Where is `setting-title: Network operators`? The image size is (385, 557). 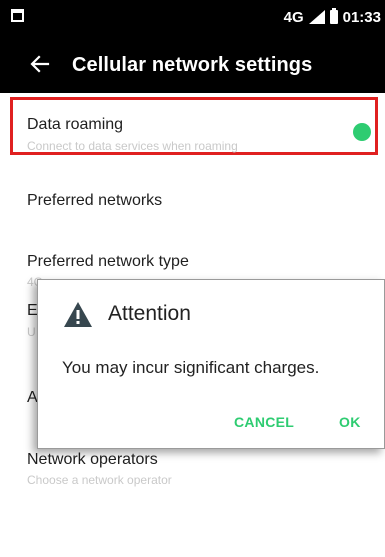 setting-title: Network operators is located at coordinates (92, 459).